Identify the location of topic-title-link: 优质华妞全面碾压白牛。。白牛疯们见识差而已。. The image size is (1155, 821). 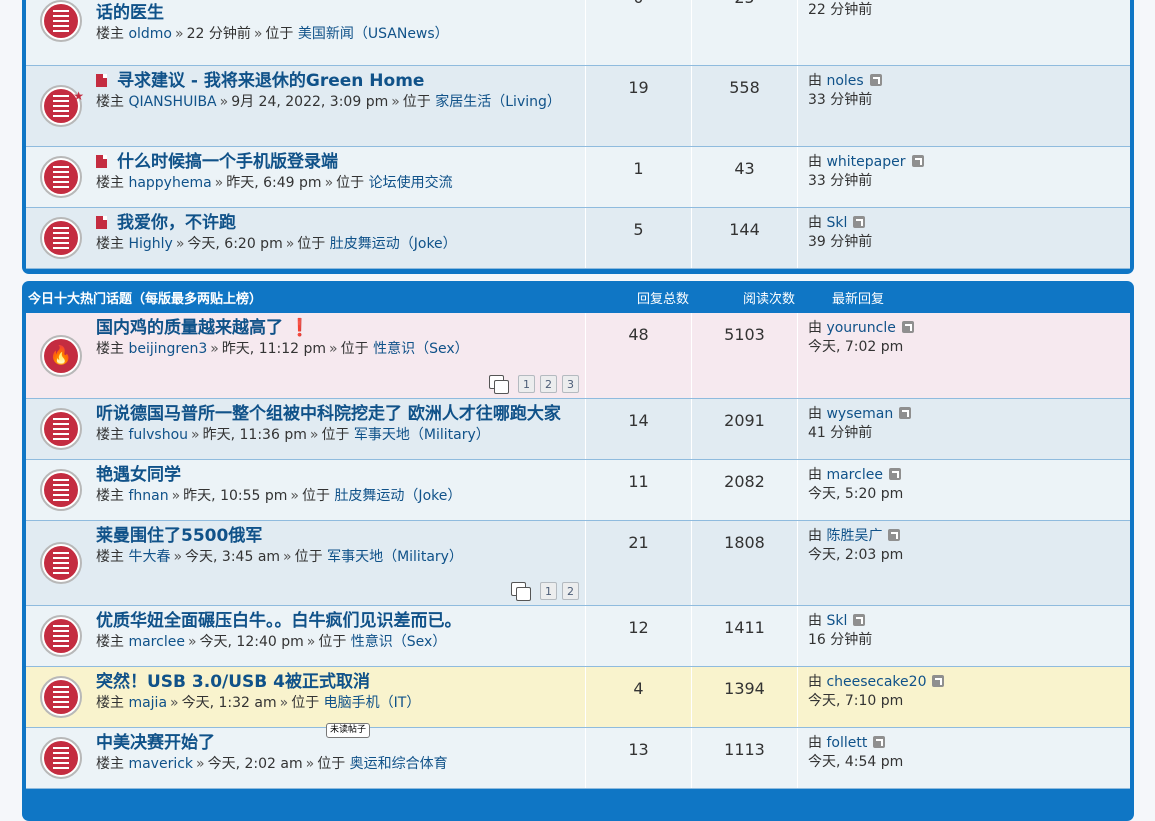
(279, 621).